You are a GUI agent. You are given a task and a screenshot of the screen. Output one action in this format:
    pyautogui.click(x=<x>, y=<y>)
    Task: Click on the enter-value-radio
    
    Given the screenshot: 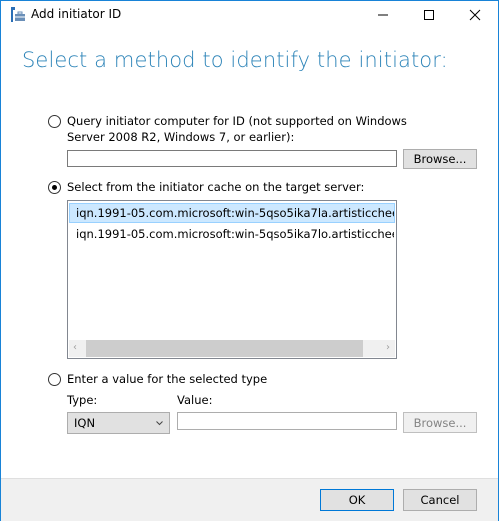 What is the action you would take?
    pyautogui.click(x=54, y=379)
    